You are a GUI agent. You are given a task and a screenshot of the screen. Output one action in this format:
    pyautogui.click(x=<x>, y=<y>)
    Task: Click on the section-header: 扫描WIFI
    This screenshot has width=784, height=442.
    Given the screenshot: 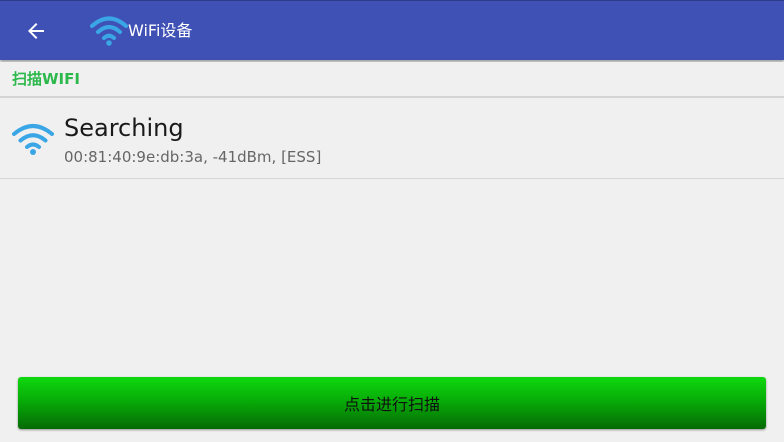 What is the action you would take?
    pyautogui.click(x=392, y=80)
    